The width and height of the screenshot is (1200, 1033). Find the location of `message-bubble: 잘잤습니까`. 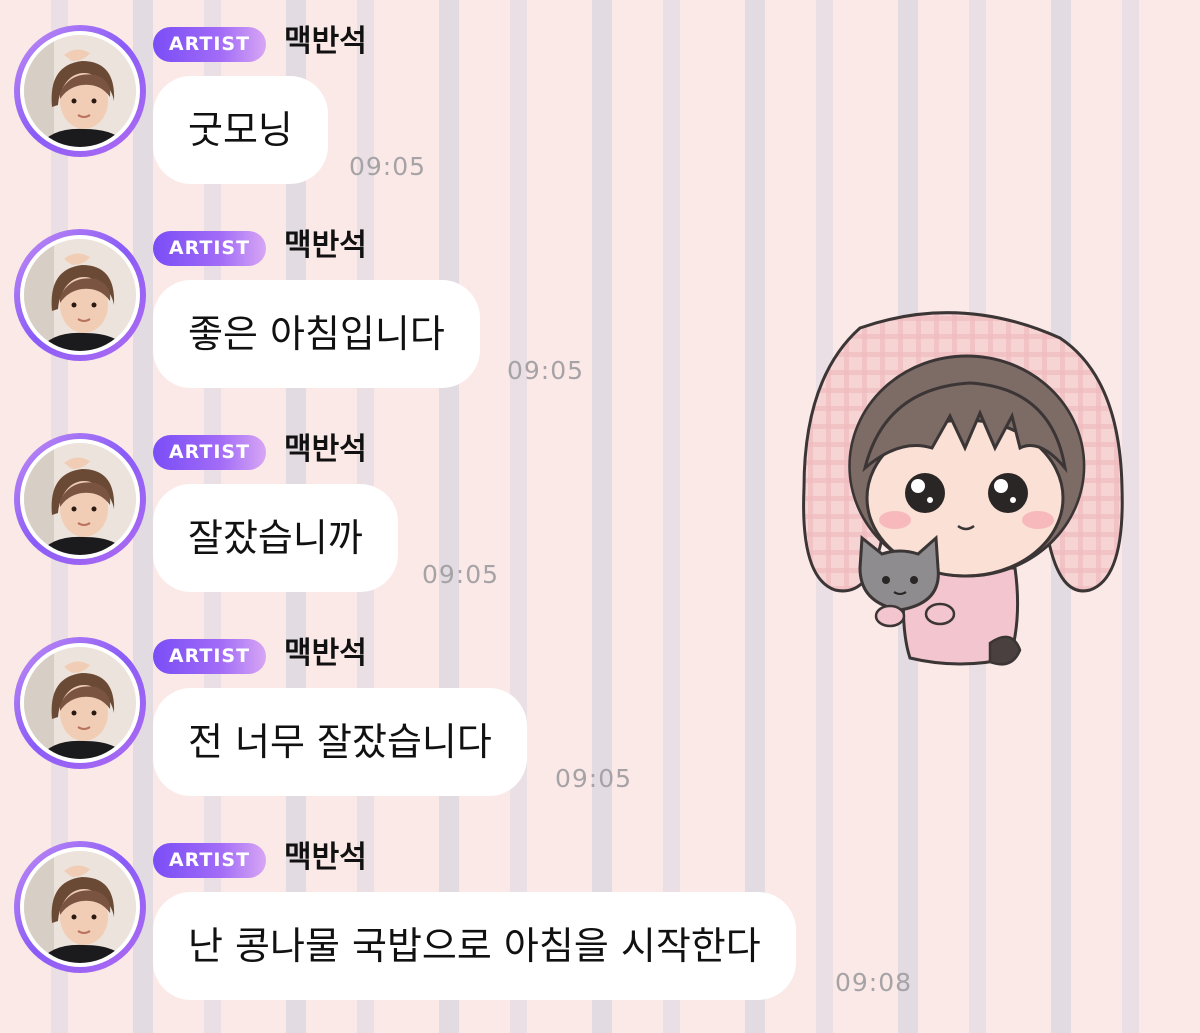

message-bubble: 잘잤습니까 is located at coordinates (275, 538).